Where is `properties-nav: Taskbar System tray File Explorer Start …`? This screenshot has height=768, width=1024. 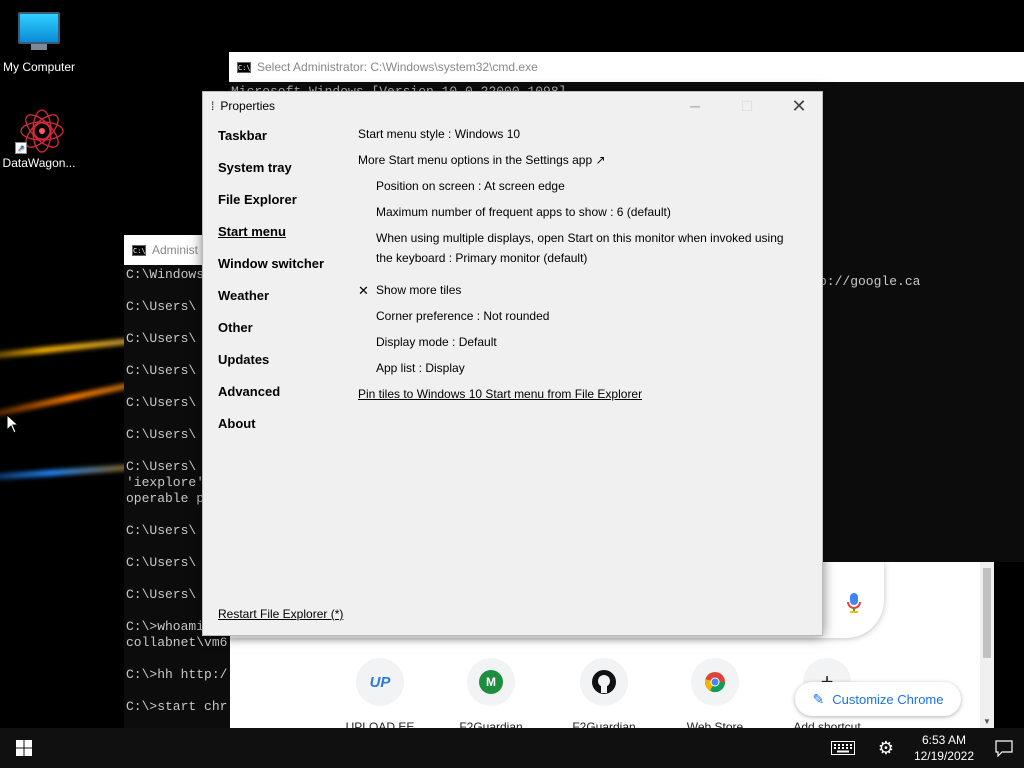
properties-nav: Taskbar System tray File Explorer Start … is located at coordinates (271, 288).